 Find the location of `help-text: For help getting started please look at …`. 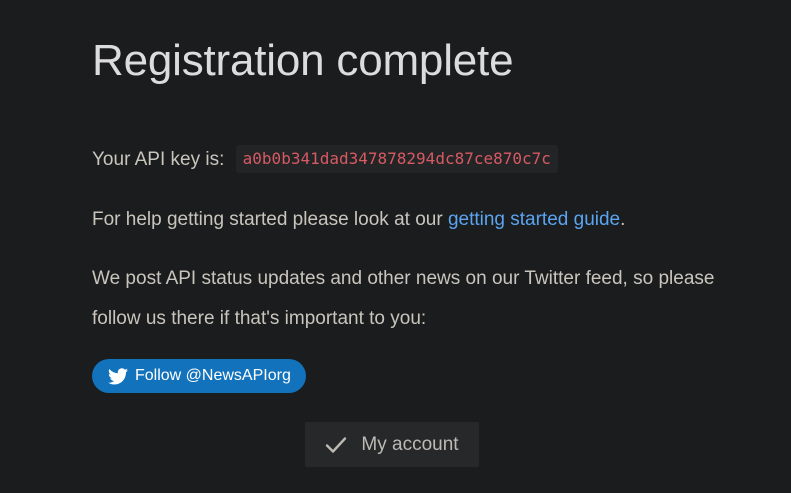

help-text: For help getting started please look at … is located at coordinates (422, 220).